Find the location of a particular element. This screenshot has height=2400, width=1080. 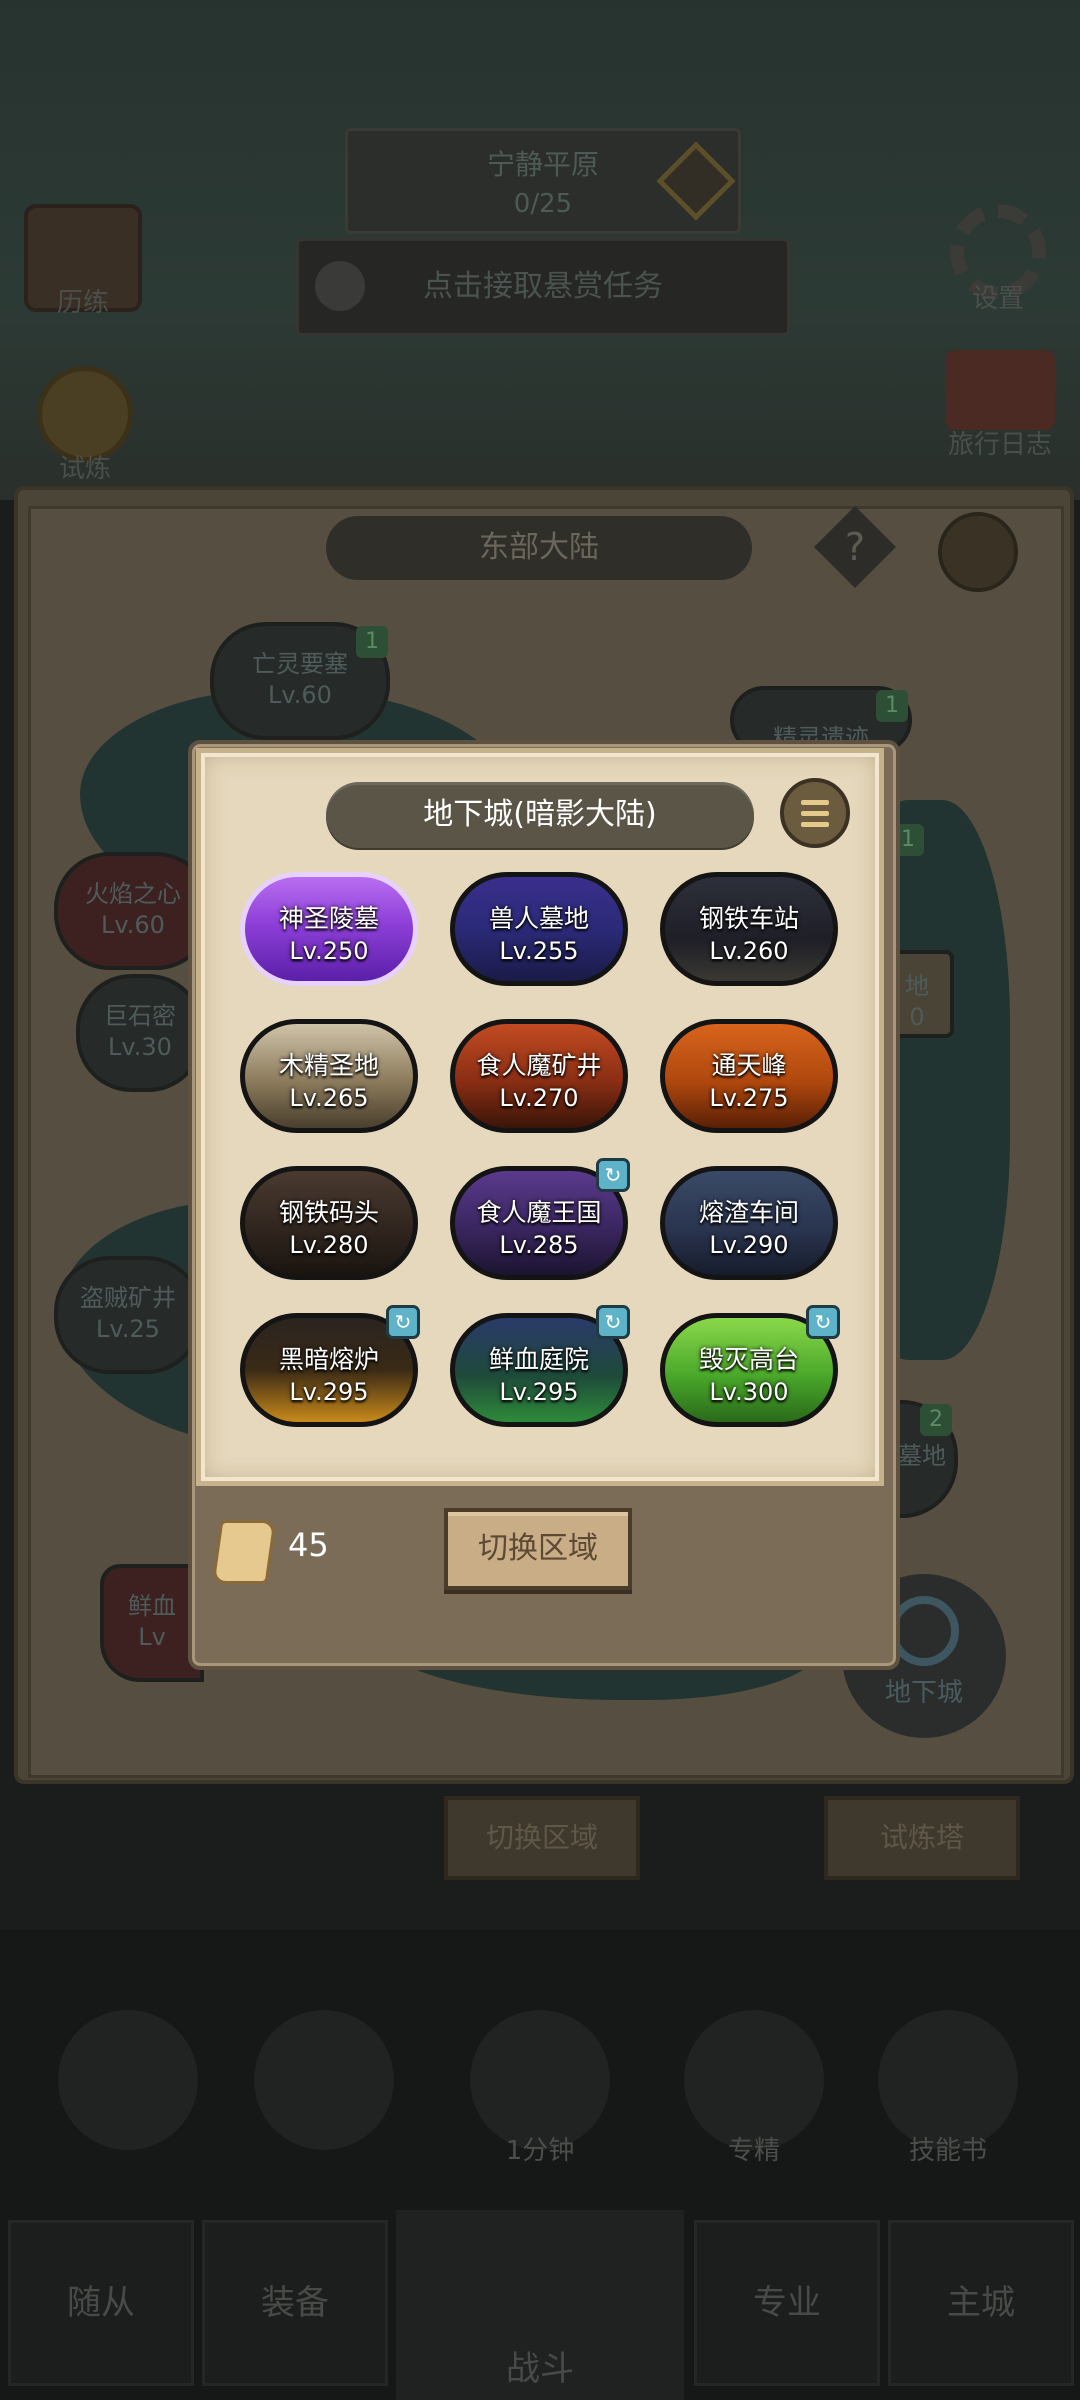

map-menu-button is located at coordinates (978, 552).